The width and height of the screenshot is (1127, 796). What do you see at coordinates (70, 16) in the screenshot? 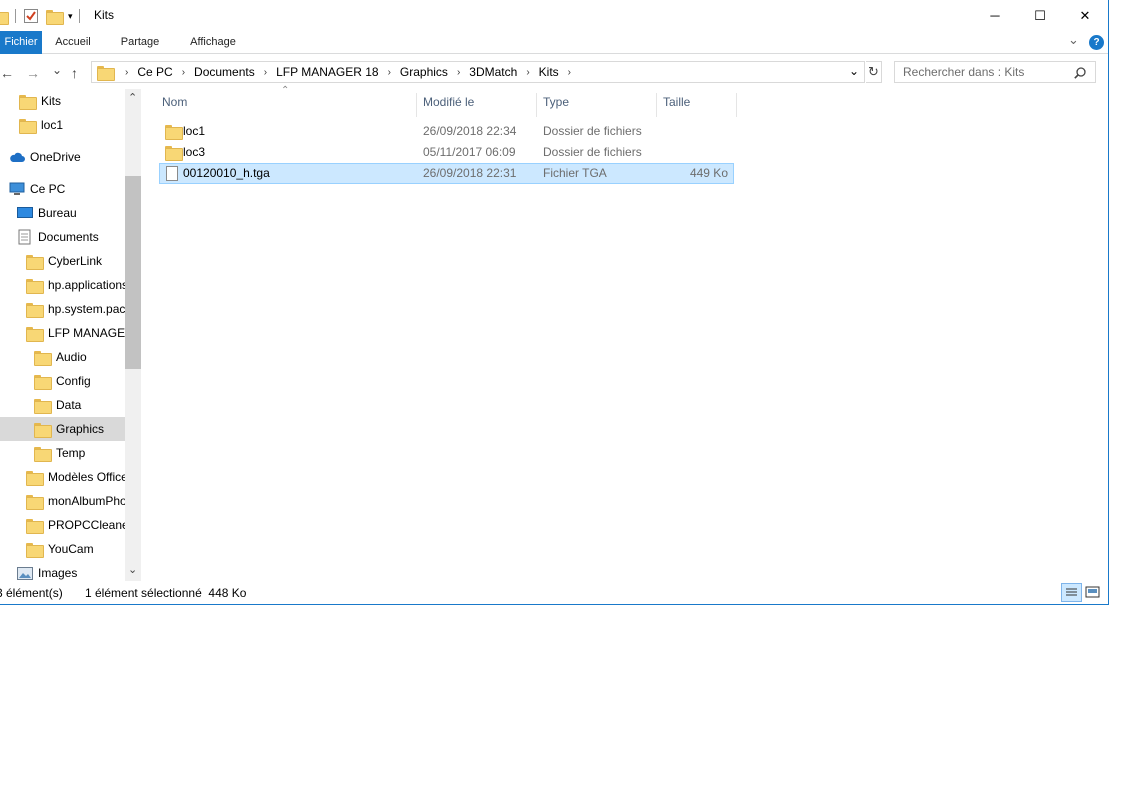
I see `customize-toolbar-icon: ▾` at bounding box center [70, 16].